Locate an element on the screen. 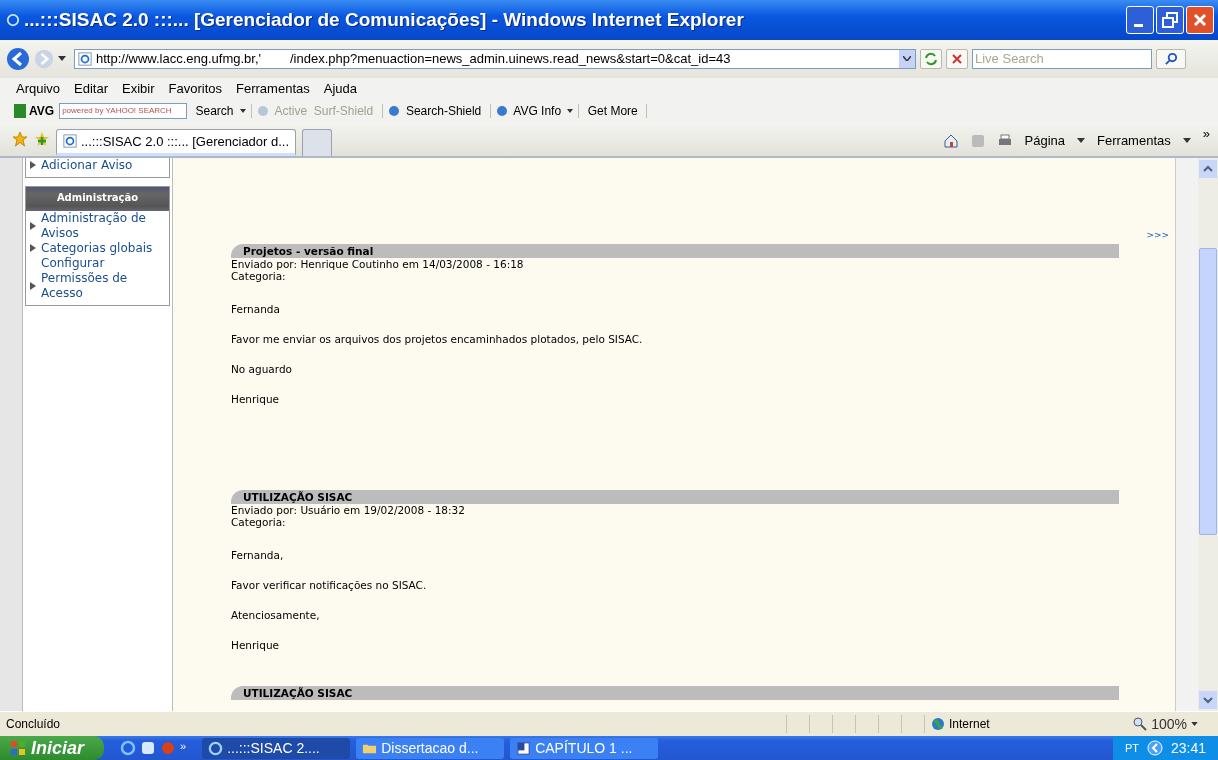 Image resolution: width=1218 pixels, height=760 pixels. windows-flag-icon is located at coordinates (18, 748).